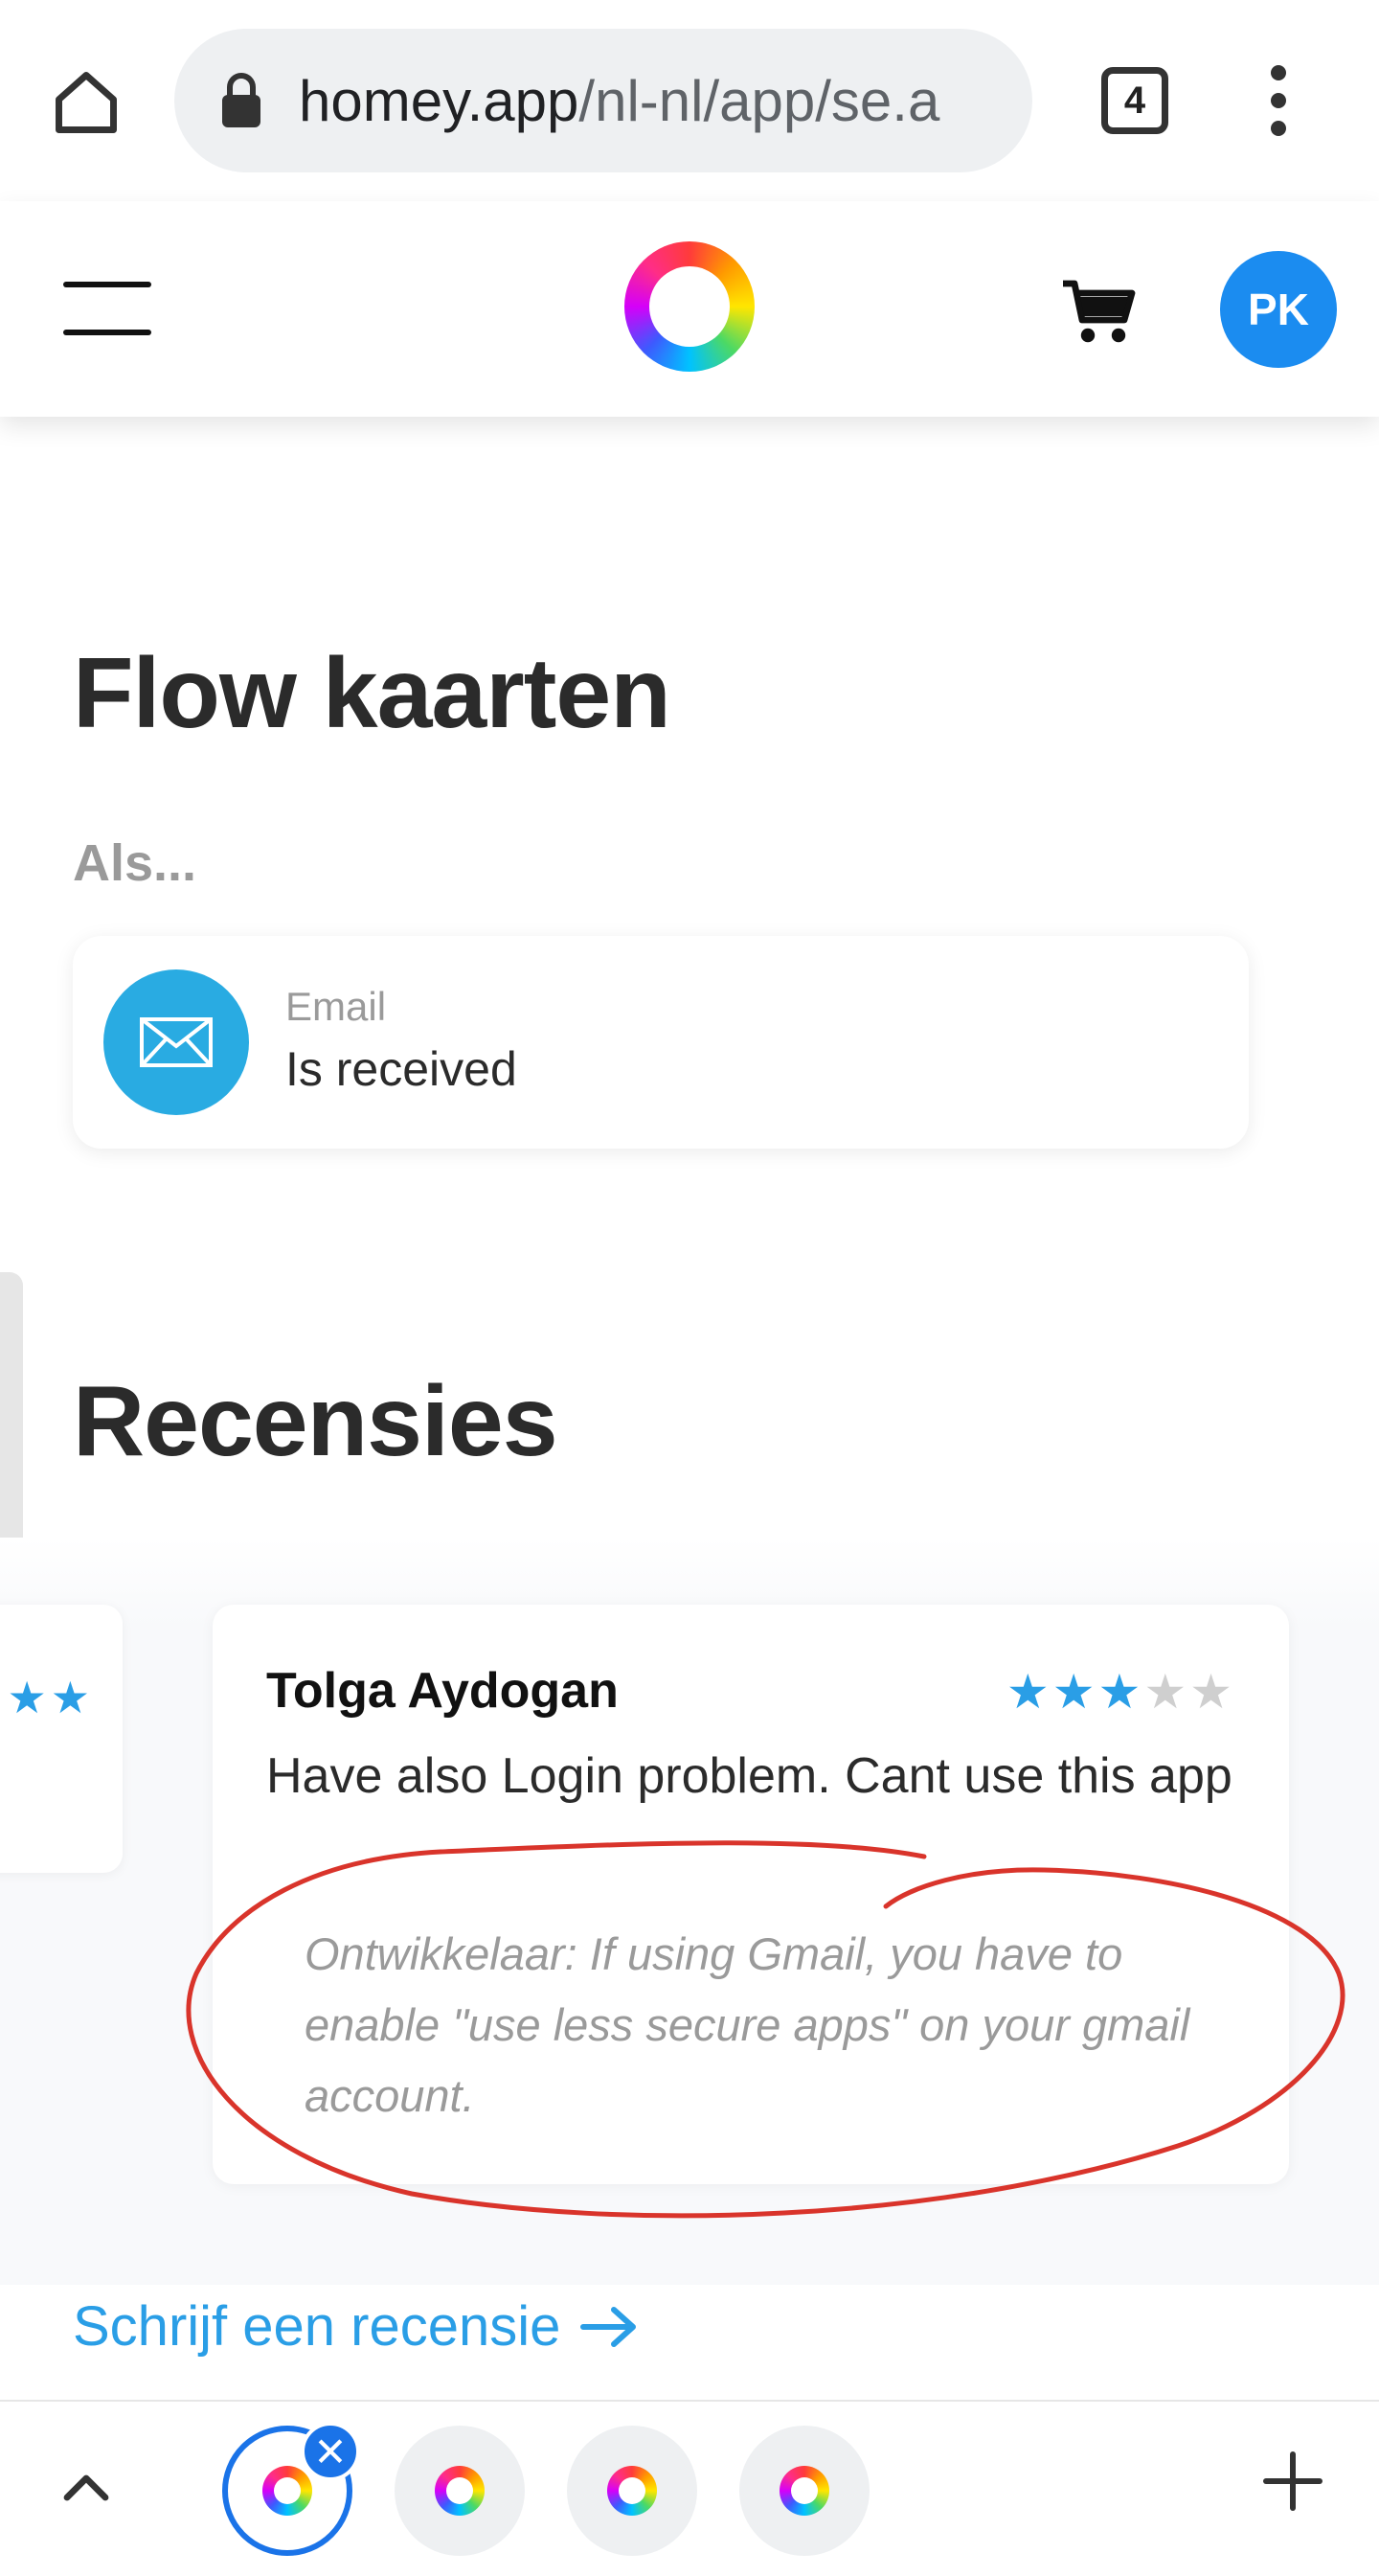 The height and width of the screenshot is (2576, 1379). What do you see at coordinates (439, 101) in the screenshot?
I see `url-host: homey.app` at bounding box center [439, 101].